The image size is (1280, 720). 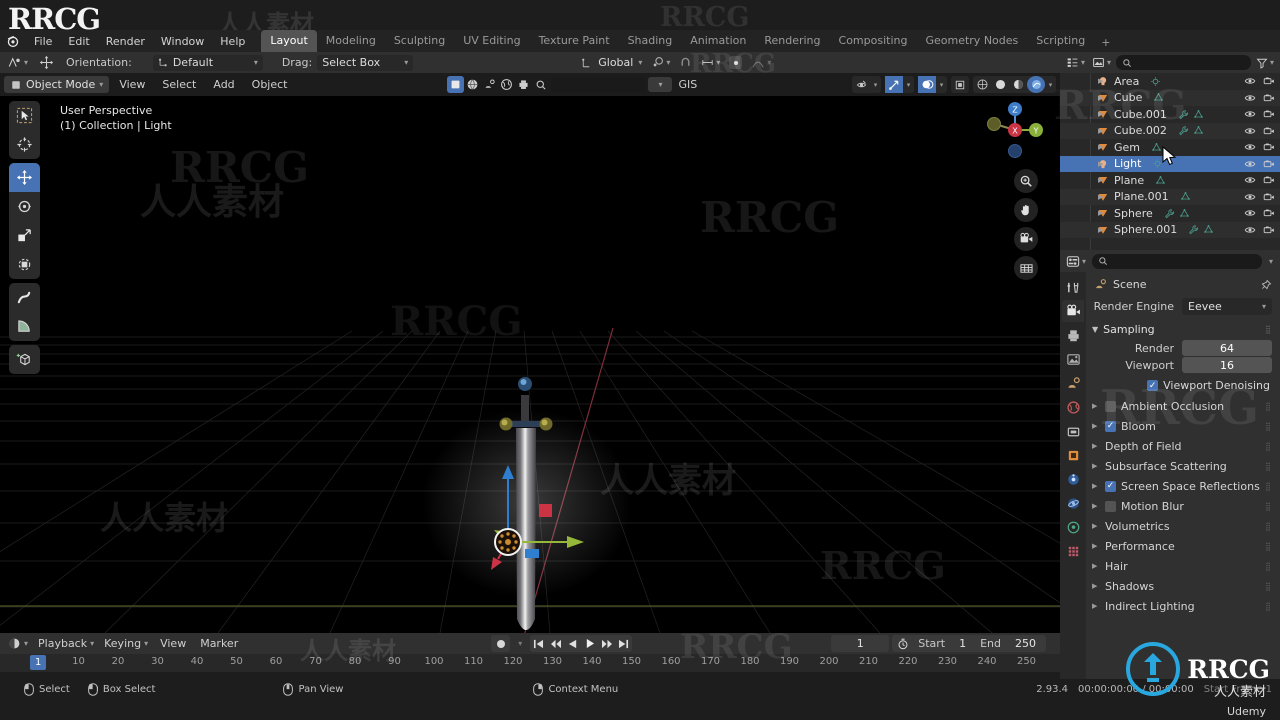 I want to click on properties-search-input, so click(x=1177, y=261).